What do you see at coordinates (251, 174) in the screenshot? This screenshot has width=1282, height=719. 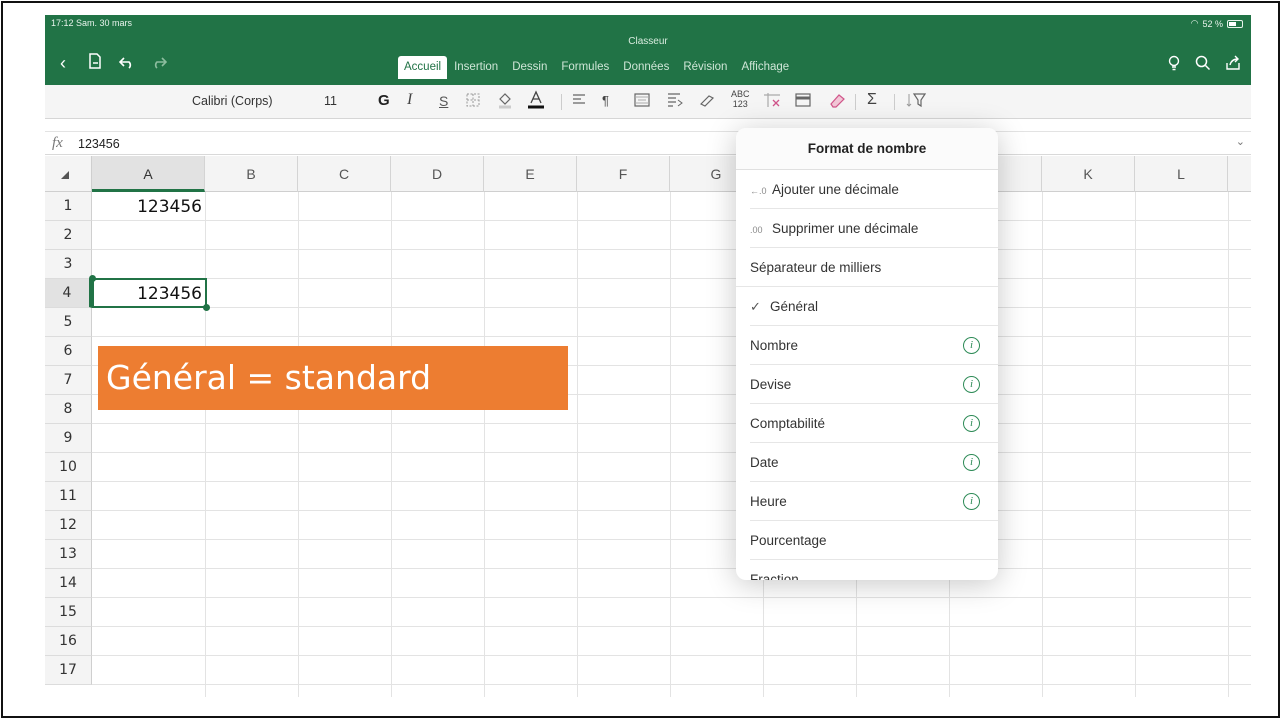 I see `column-header-b: B` at bounding box center [251, 174].